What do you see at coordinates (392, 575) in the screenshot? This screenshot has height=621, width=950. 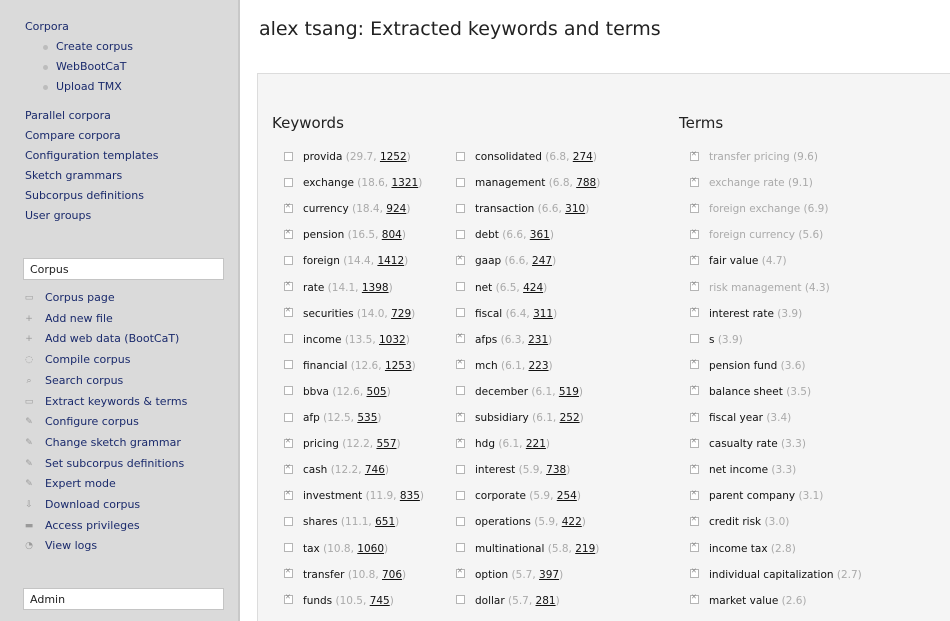 I see `keyword-frequency-link: 706` at bounding box center [392, 575].